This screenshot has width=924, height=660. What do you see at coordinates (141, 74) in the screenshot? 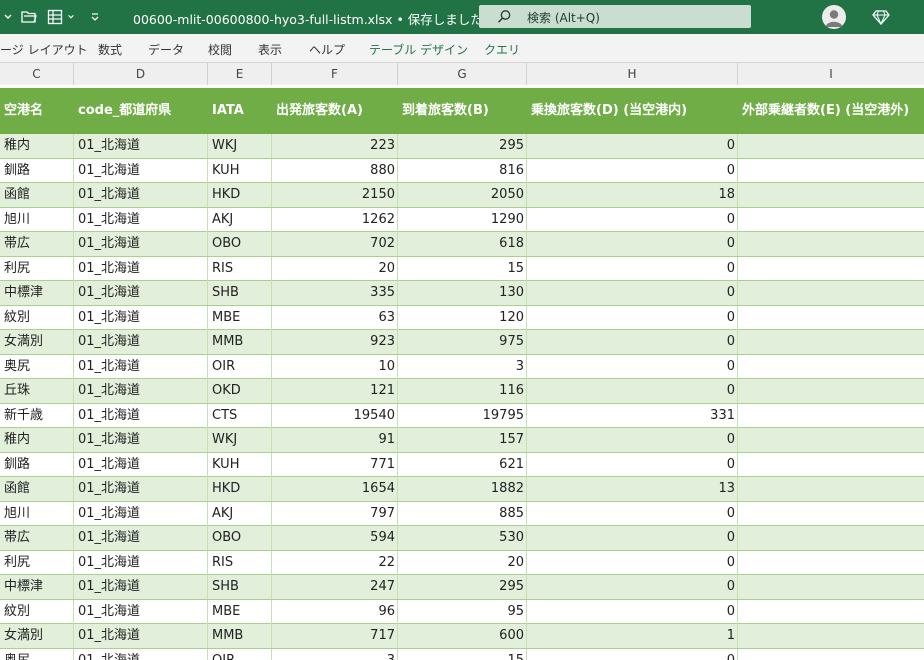
I see `column-header-d: D` at bounding box center [141, 74].